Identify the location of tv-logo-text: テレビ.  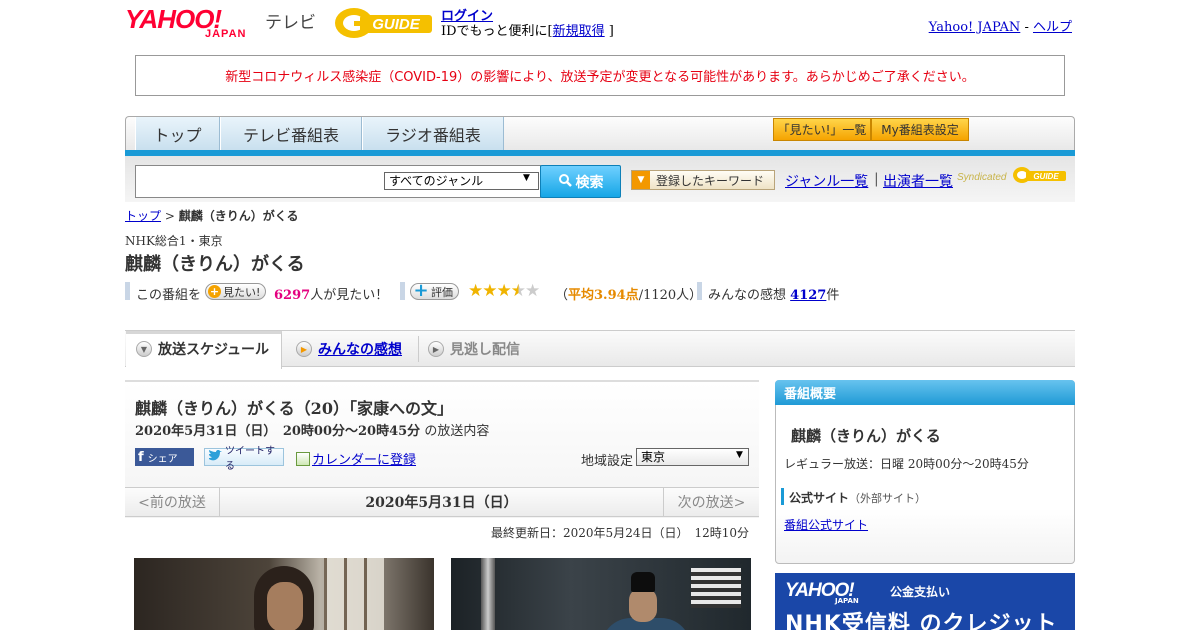
(290, 20).